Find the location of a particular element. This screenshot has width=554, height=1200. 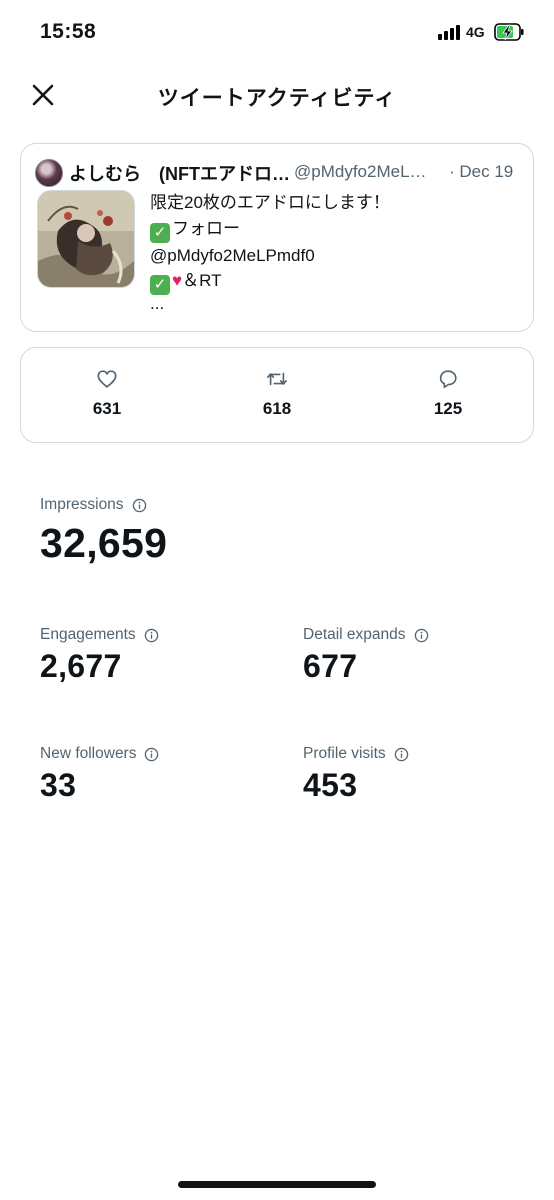

battery-charging-icon is located at coordinates (509, 32).